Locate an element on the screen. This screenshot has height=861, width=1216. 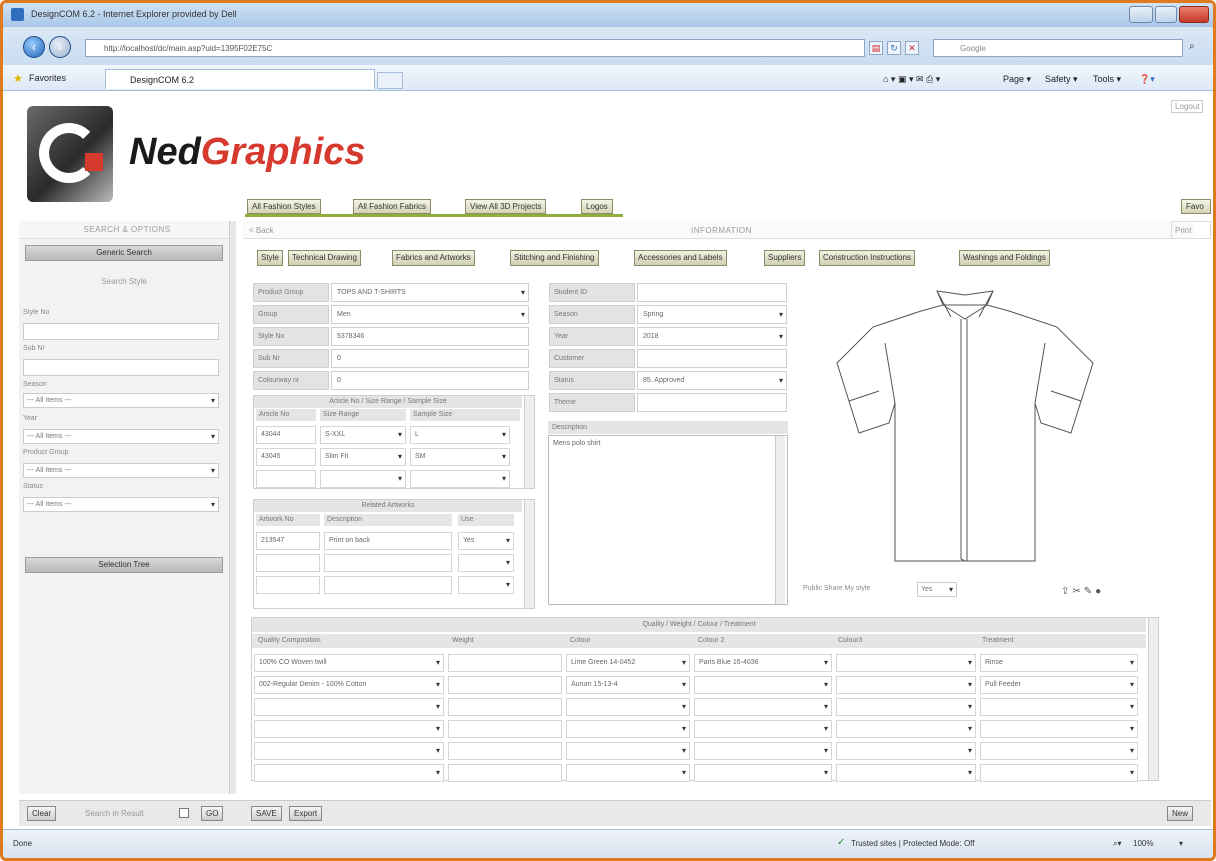
product-group-field: TOPS AND T-SHIRTS ▾ is located at coordinates (430, 292).